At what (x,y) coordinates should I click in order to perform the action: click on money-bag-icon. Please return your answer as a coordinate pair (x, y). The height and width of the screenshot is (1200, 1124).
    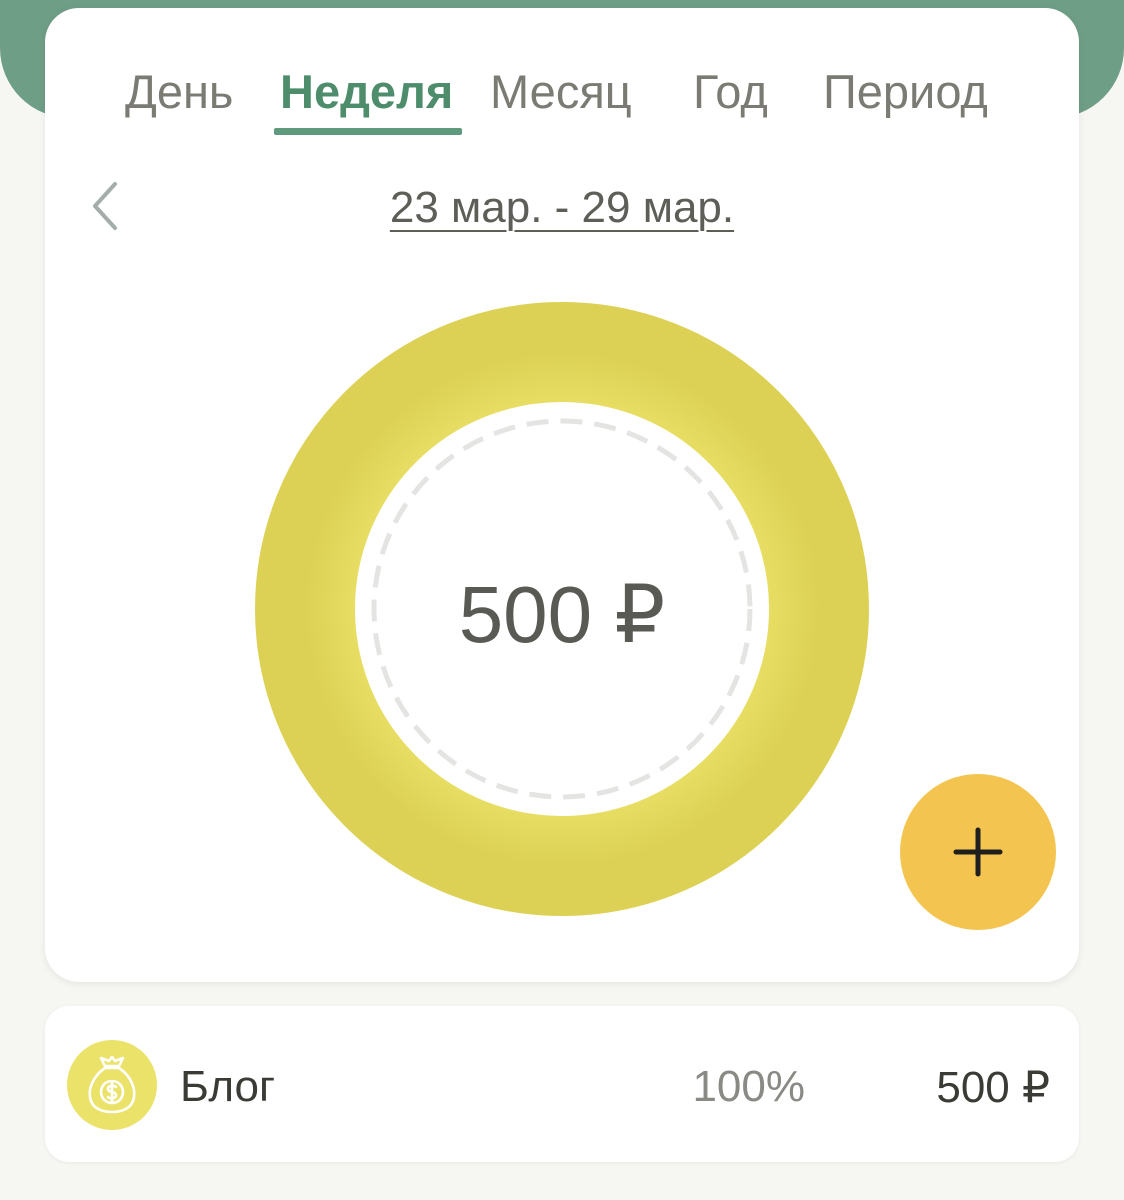
    Looking at the image, I should click on (112, 1084).